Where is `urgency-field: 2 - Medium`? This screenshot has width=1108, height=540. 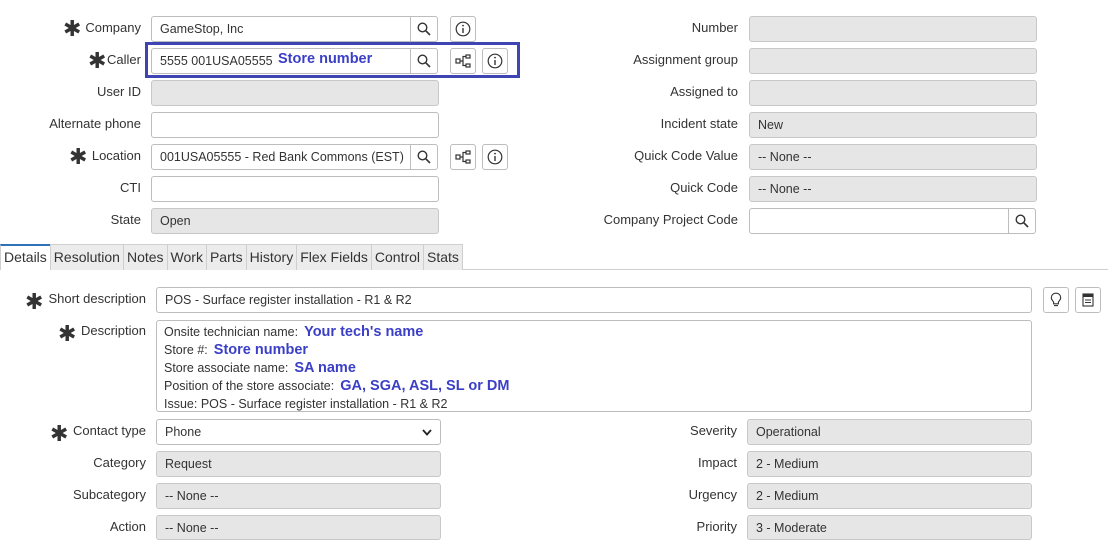 urgency-field: 2 - Medium is located at coordinates (889, 496).